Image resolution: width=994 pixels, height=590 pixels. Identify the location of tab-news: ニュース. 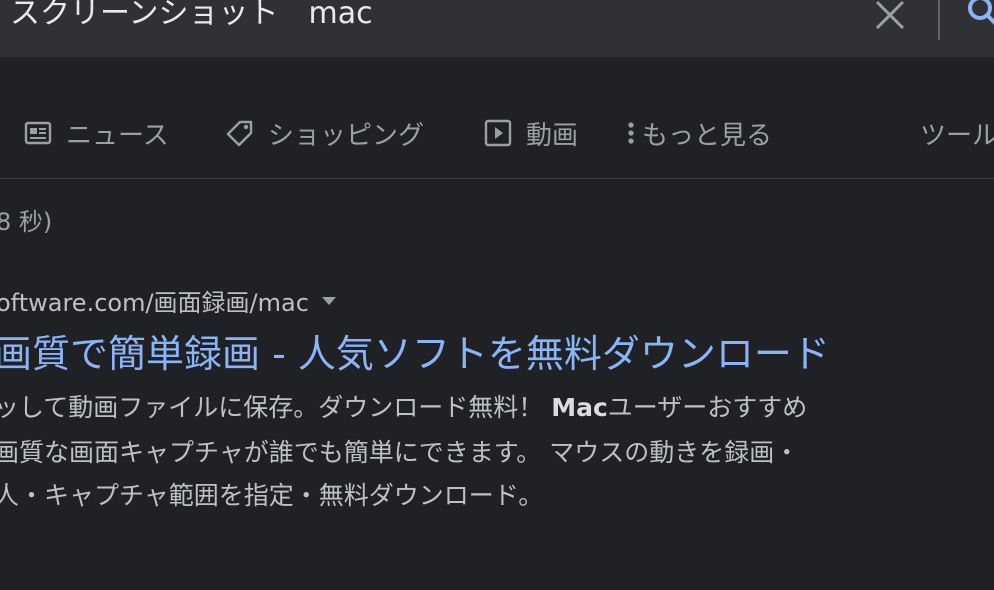
(96, 133).